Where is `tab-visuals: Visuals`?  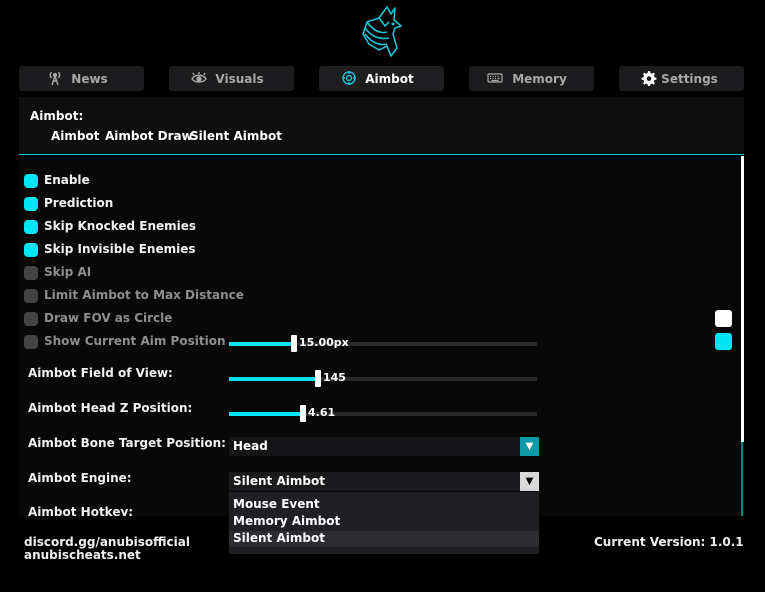 tab-visuals: Visuals is located at coordinates (231, 78).